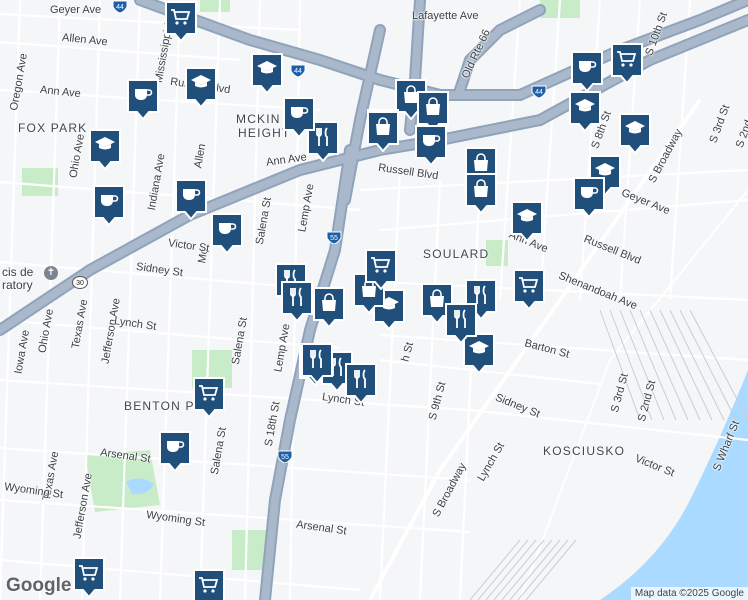  I want to click on street-label: Geyer Ave, so click(76, 10).